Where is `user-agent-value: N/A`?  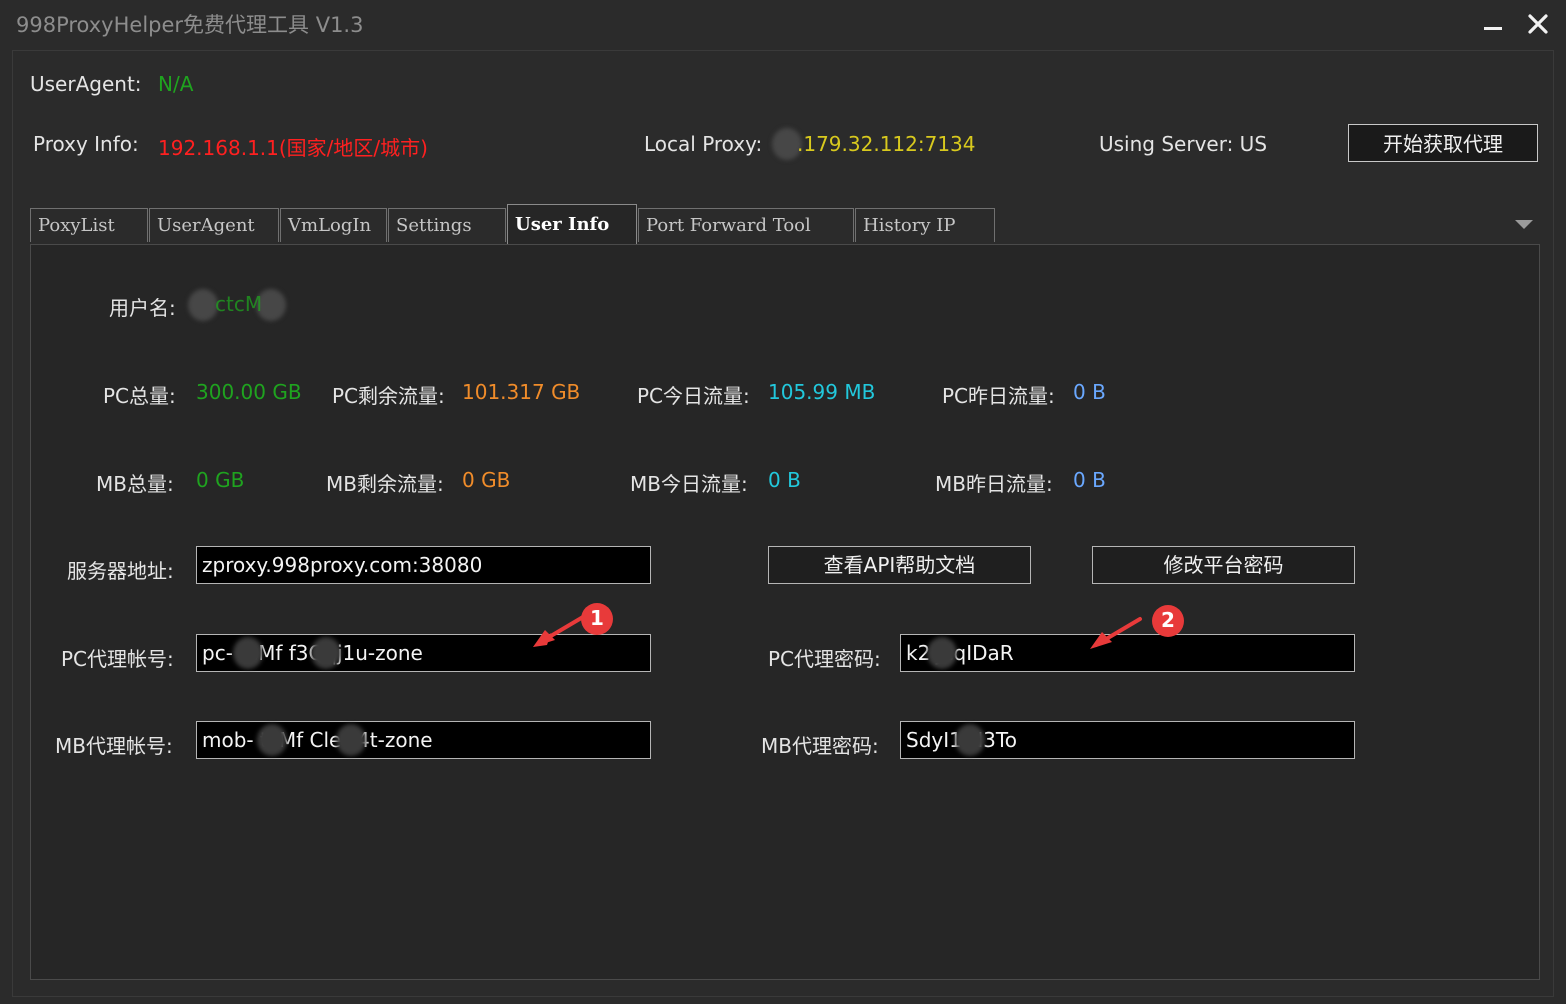
user-agent-value: N/A is located at coordinates (176, 84).